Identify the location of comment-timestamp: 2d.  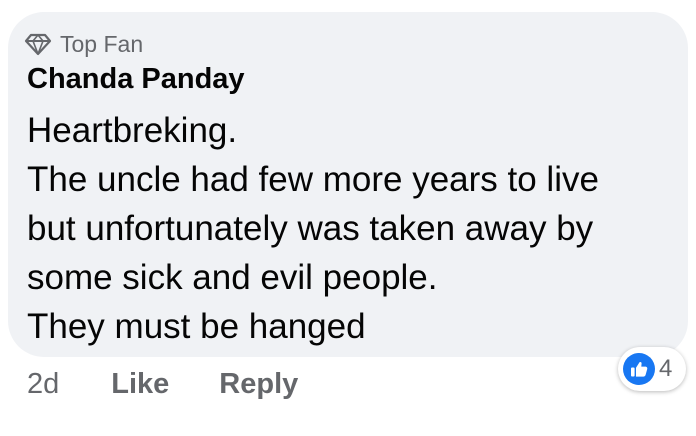
(43, 384).